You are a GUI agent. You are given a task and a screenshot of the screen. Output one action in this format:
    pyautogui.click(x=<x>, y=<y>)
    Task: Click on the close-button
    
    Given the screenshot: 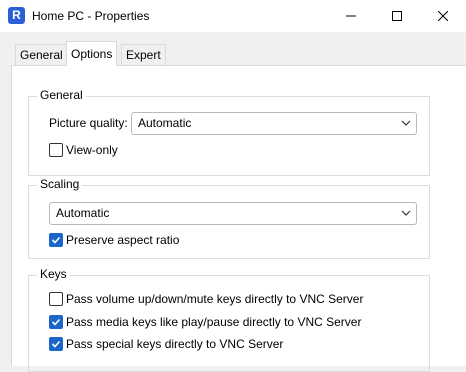 What is the action you would take?
    pyautogui.click(x=443, y=16)
    